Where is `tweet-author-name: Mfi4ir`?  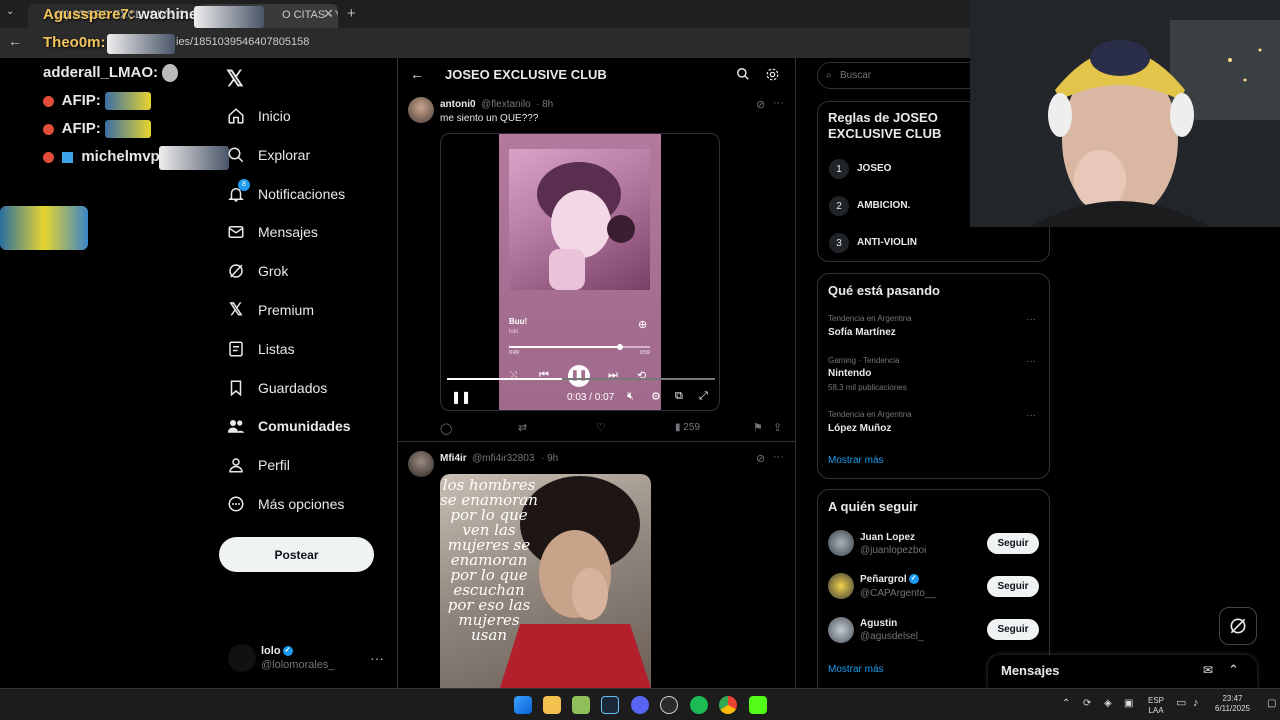 tweet-author-name: Mfi4ir is located at coordinates (453, 458).